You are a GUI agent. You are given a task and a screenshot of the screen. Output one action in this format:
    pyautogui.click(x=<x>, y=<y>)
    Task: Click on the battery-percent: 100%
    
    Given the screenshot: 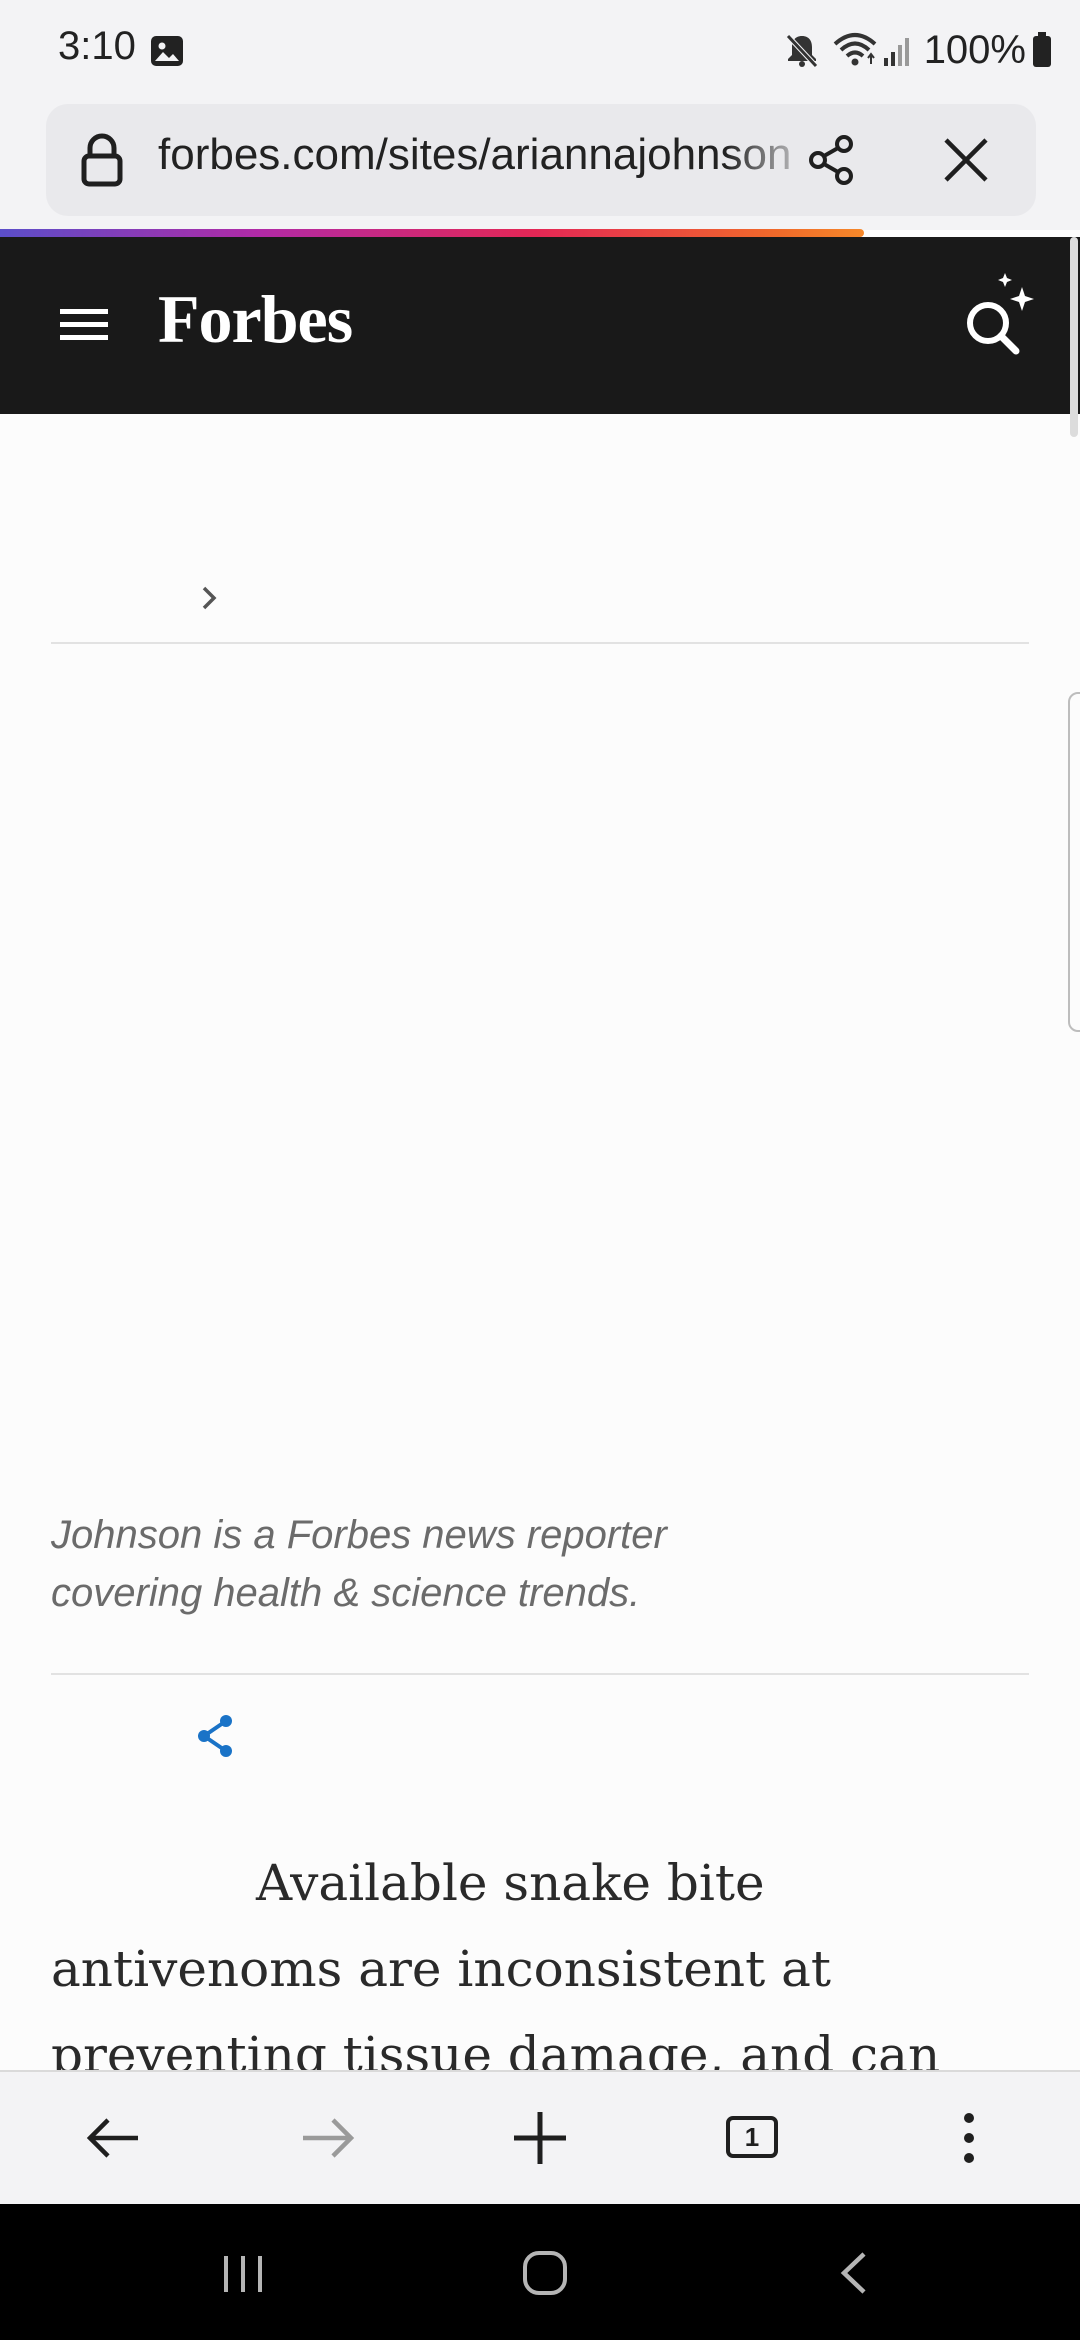 What is the action you would take?
    pyautogui.click(x=974, y=49)
    